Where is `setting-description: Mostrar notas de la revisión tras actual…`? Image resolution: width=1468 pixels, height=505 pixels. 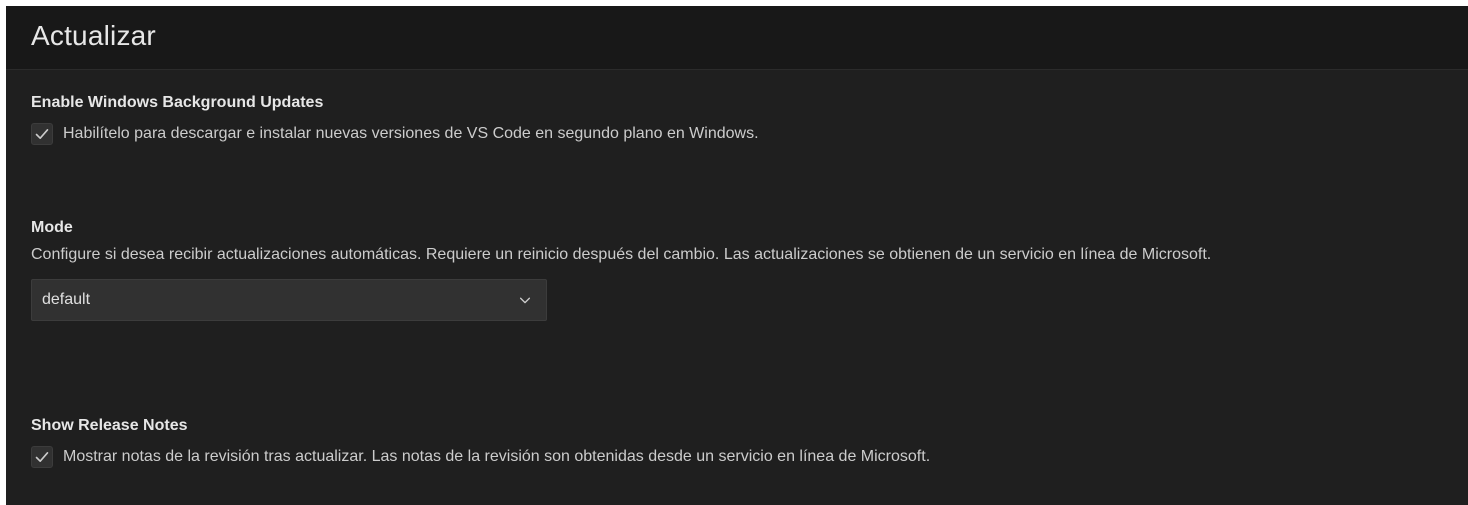
setting-description: Mostrar notas de la revisión tras actual… is located at coordinates (497, 456).